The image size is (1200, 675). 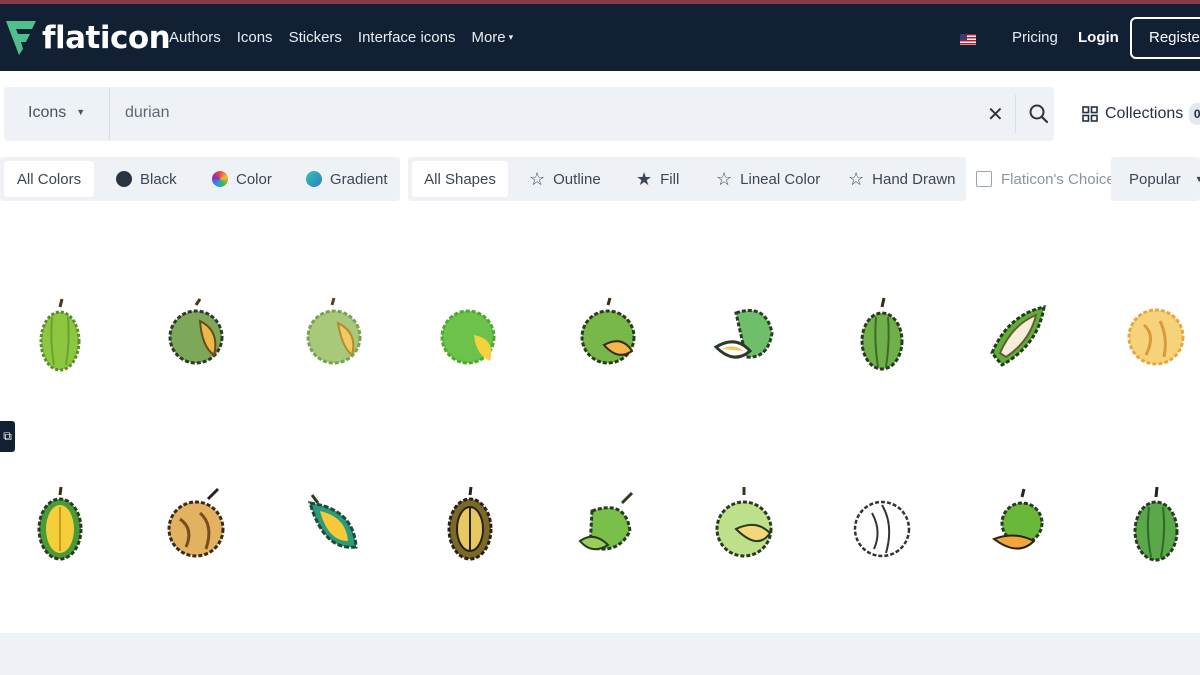 What do you see at coordinates (600, 654) in the screenshot?
I see `footer-strip` at bounding box center [600, 654].